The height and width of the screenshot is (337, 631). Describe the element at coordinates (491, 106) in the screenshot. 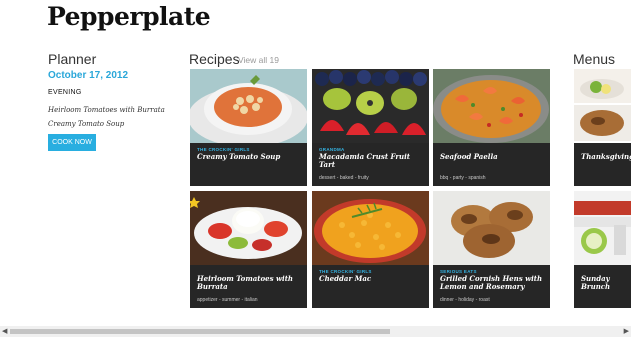

I see `recipe-photo-seafood-paella` at that location.